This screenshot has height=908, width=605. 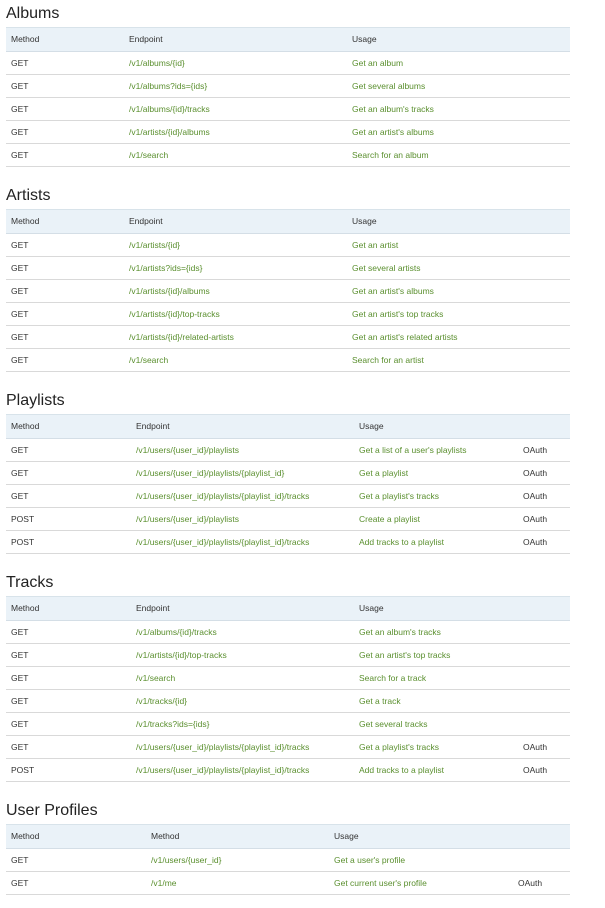 I want to click on section-title-user-profiles: User Profiles, so click(x=52, y=810).